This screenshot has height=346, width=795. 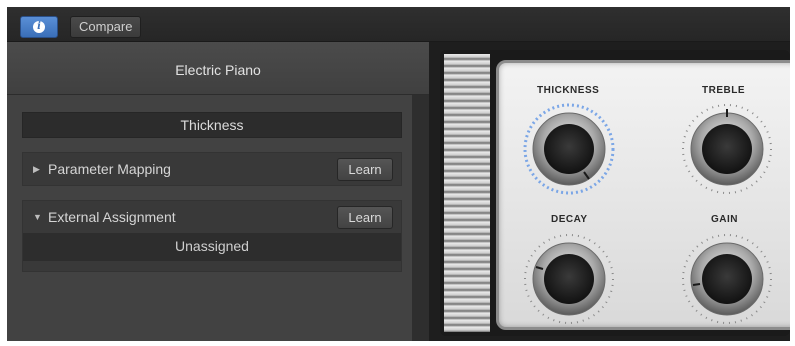 What do you see at coordinates (727, 277) in the screenshot?
I see `gain-knob` at bounding box center [727, 277].